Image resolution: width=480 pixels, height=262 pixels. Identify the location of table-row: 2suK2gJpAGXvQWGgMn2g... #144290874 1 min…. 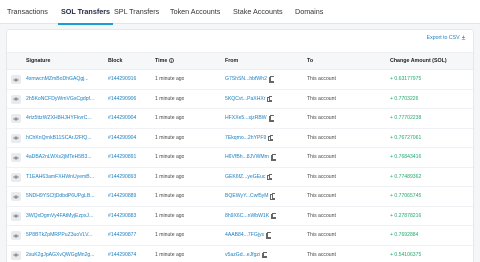
(240, 254).